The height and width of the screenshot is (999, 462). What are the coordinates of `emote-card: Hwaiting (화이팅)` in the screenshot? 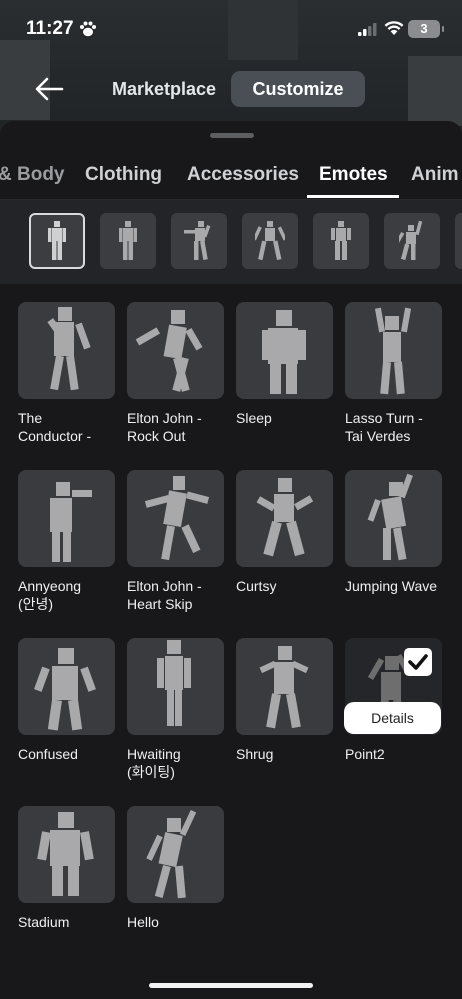 It's located at (175, 713).